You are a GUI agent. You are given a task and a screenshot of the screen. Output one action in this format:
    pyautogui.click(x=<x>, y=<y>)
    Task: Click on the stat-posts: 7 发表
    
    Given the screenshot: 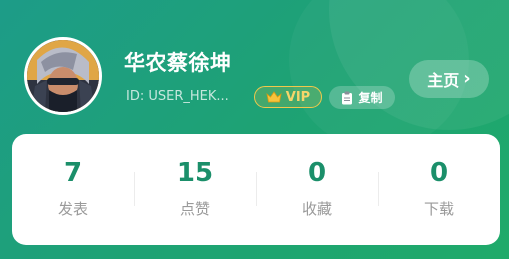 What is the action you would take?
    pyautogui.click(x=73, y=189)
    